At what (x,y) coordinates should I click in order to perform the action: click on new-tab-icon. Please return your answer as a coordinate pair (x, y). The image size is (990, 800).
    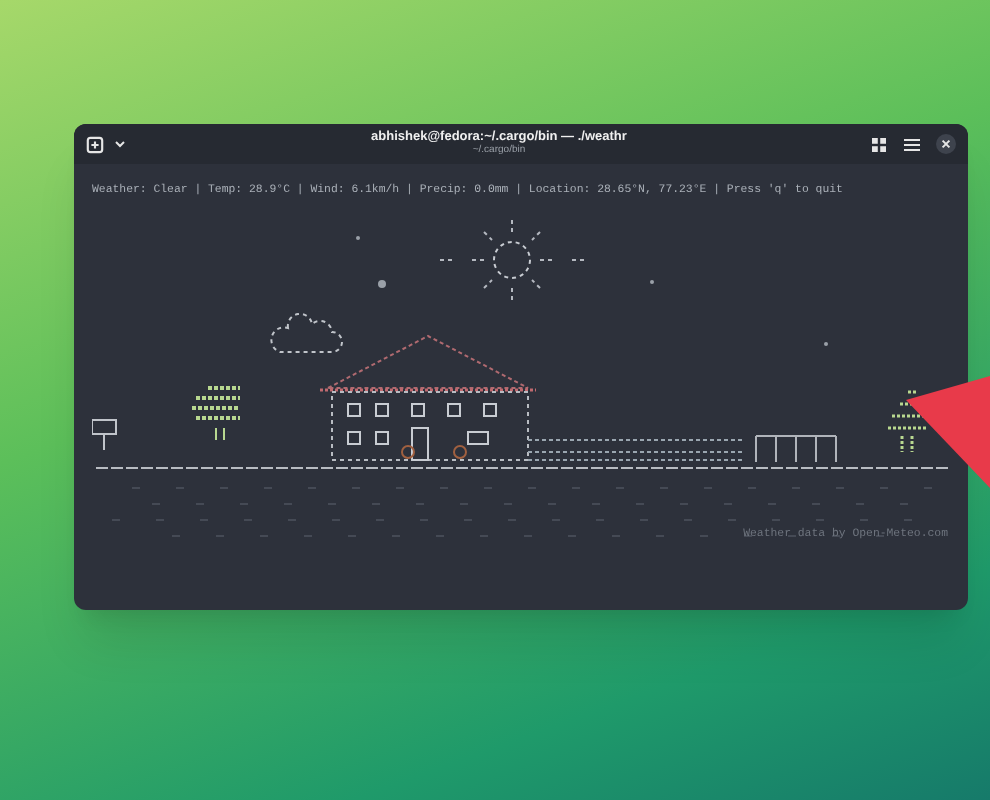
    Looking at the image, I should click on (95, 144).